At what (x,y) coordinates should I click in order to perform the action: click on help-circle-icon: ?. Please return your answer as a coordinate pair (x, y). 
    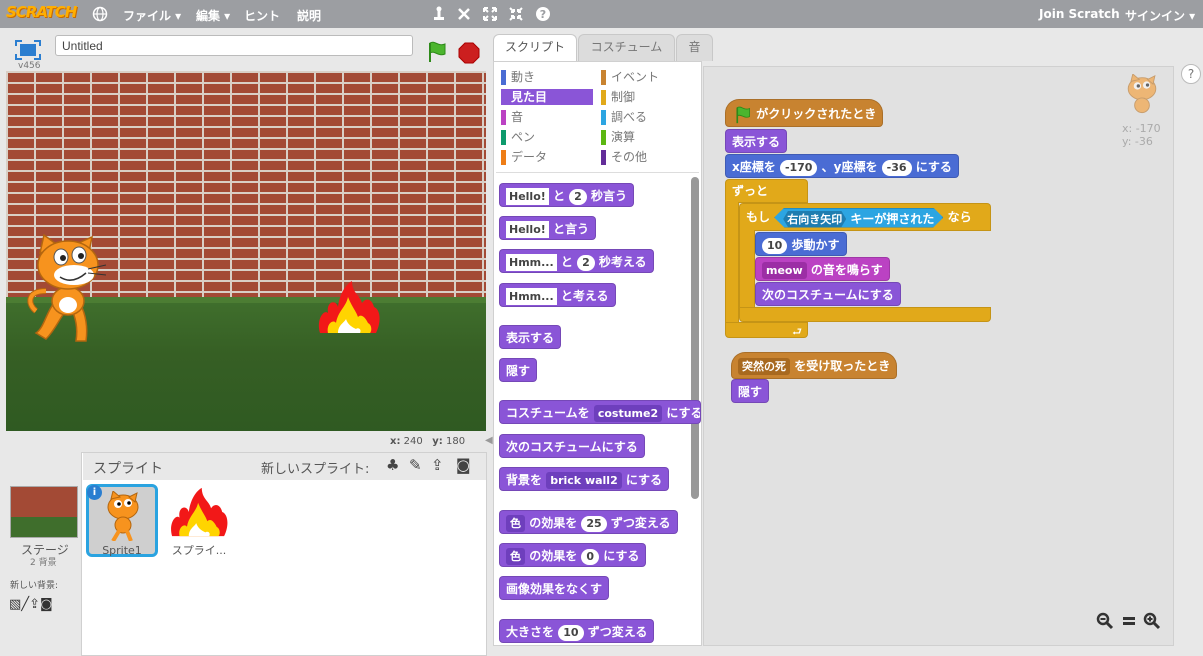
    Looking at the image, I should click on (1191, 74).